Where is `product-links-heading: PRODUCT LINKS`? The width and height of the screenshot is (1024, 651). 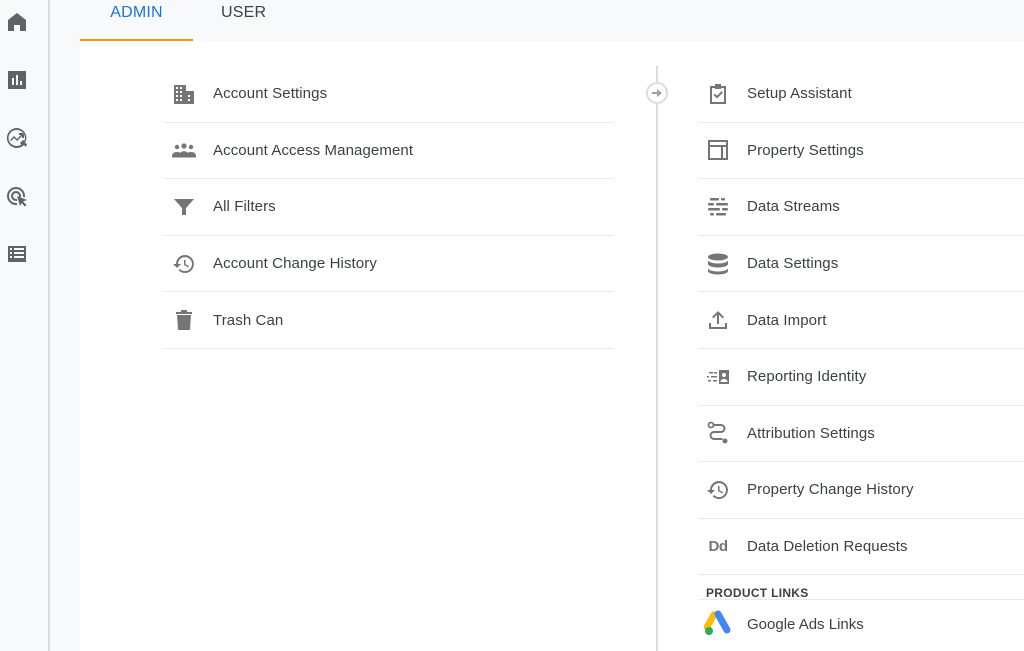 product-links-heading: PRODUCT LINKS is located at coordinates (861, 588).